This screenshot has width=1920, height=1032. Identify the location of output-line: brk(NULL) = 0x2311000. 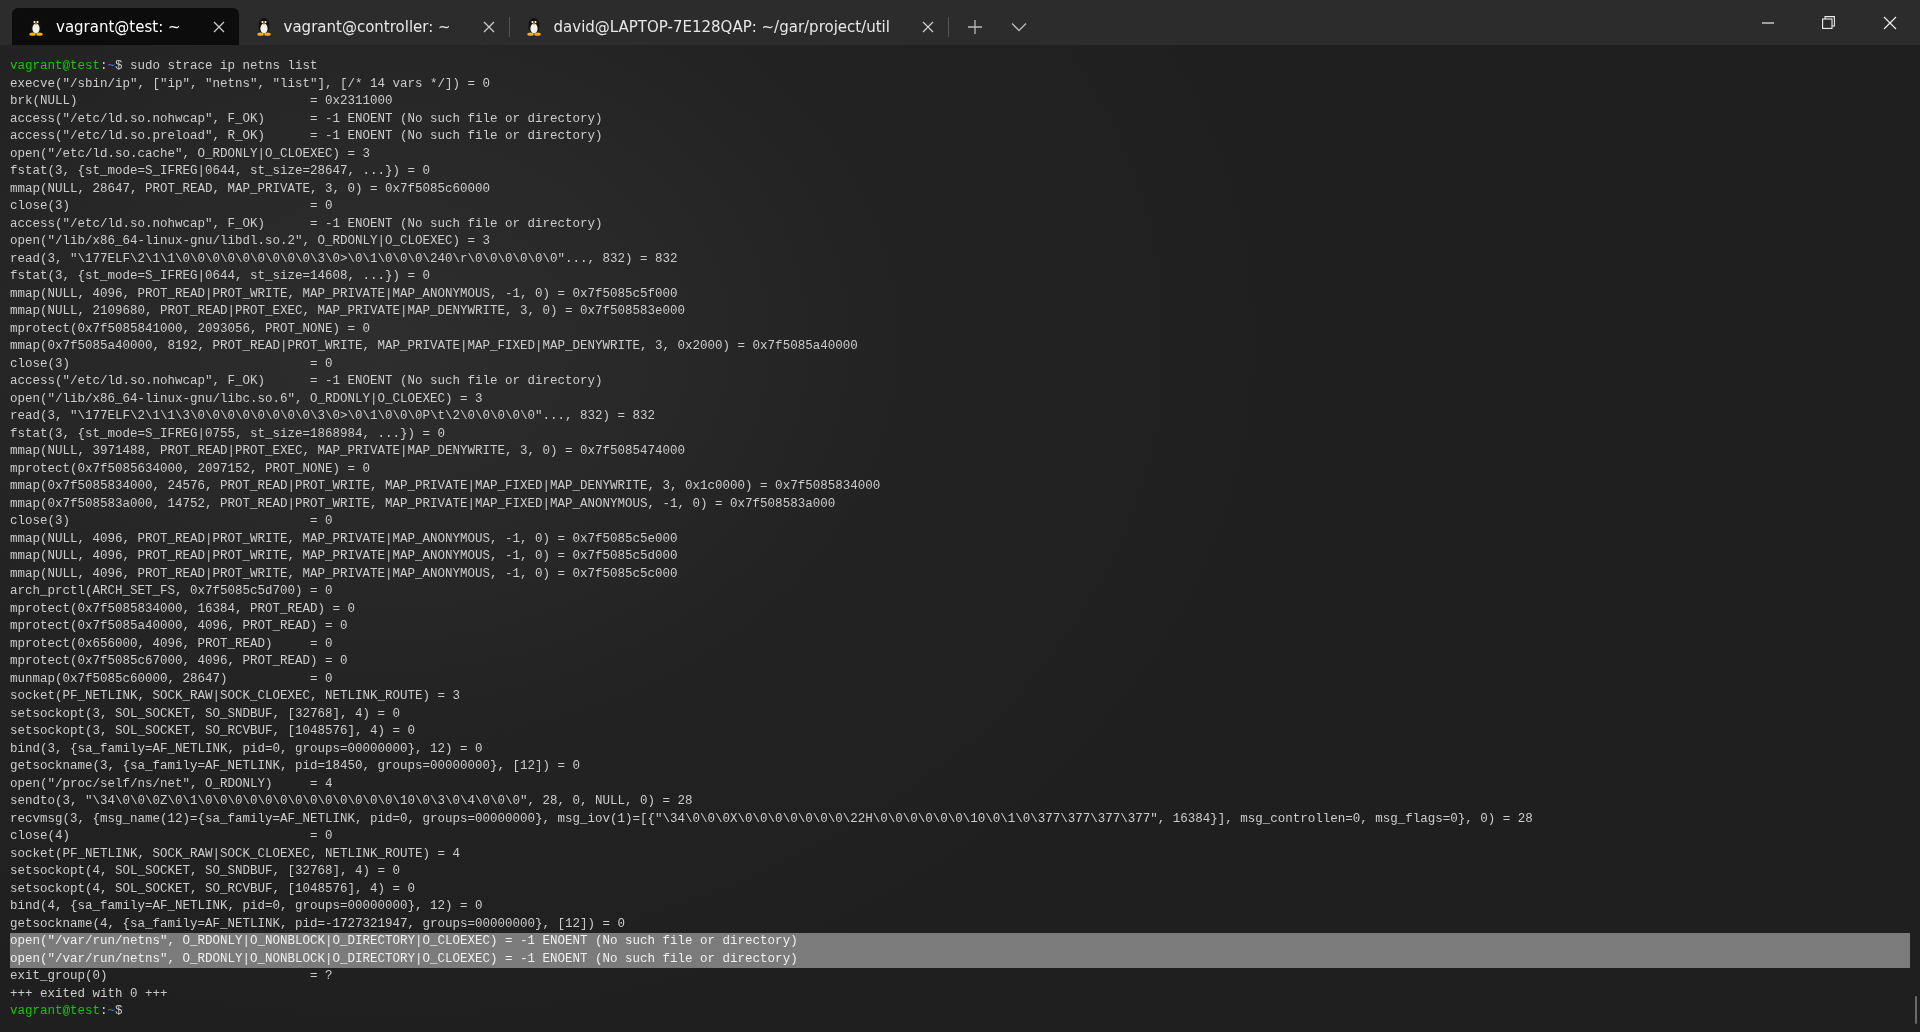
(201, 101).